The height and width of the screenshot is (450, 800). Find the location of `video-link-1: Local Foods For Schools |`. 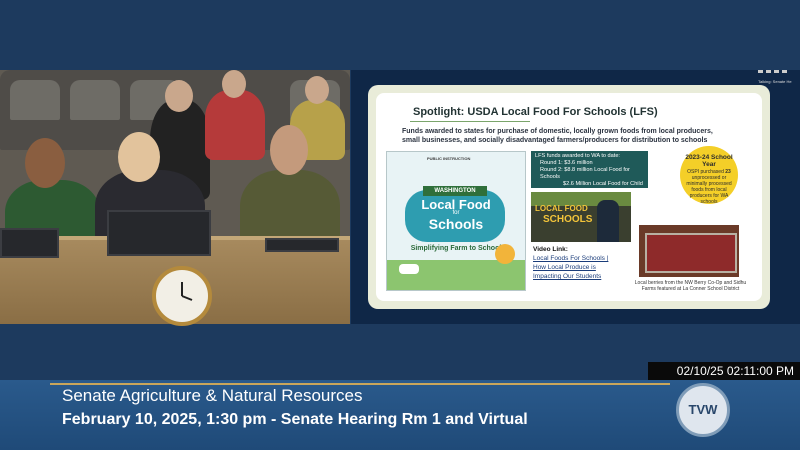

video-link-1: Local Foods For Schools | is located at coordinates (583, 258).